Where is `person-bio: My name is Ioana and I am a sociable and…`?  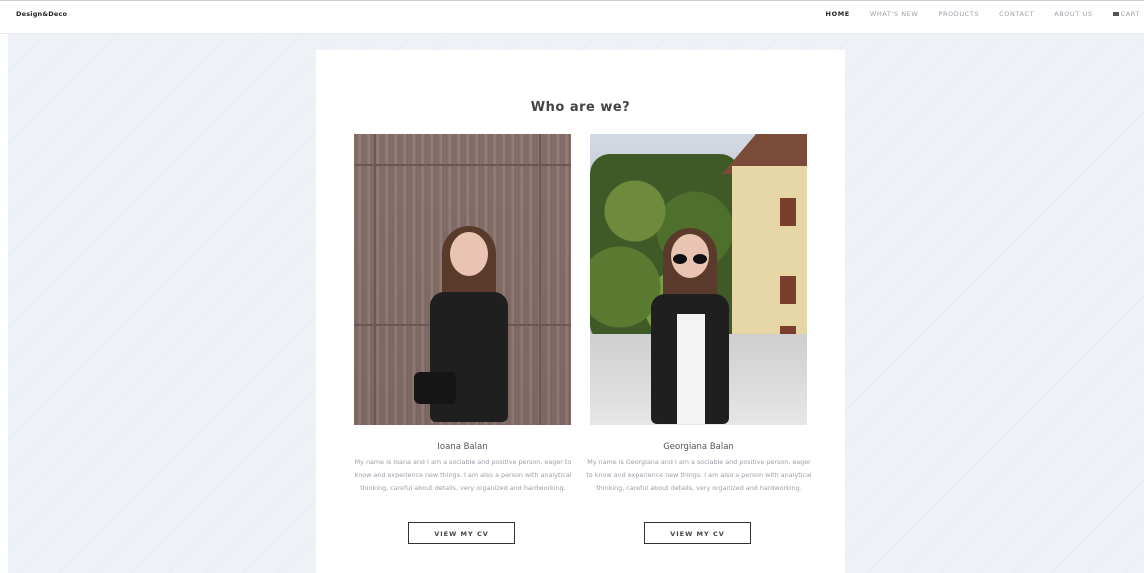
person-bio: My name is Ioana and I am a sociable and… is located at coordinates (463, 475).